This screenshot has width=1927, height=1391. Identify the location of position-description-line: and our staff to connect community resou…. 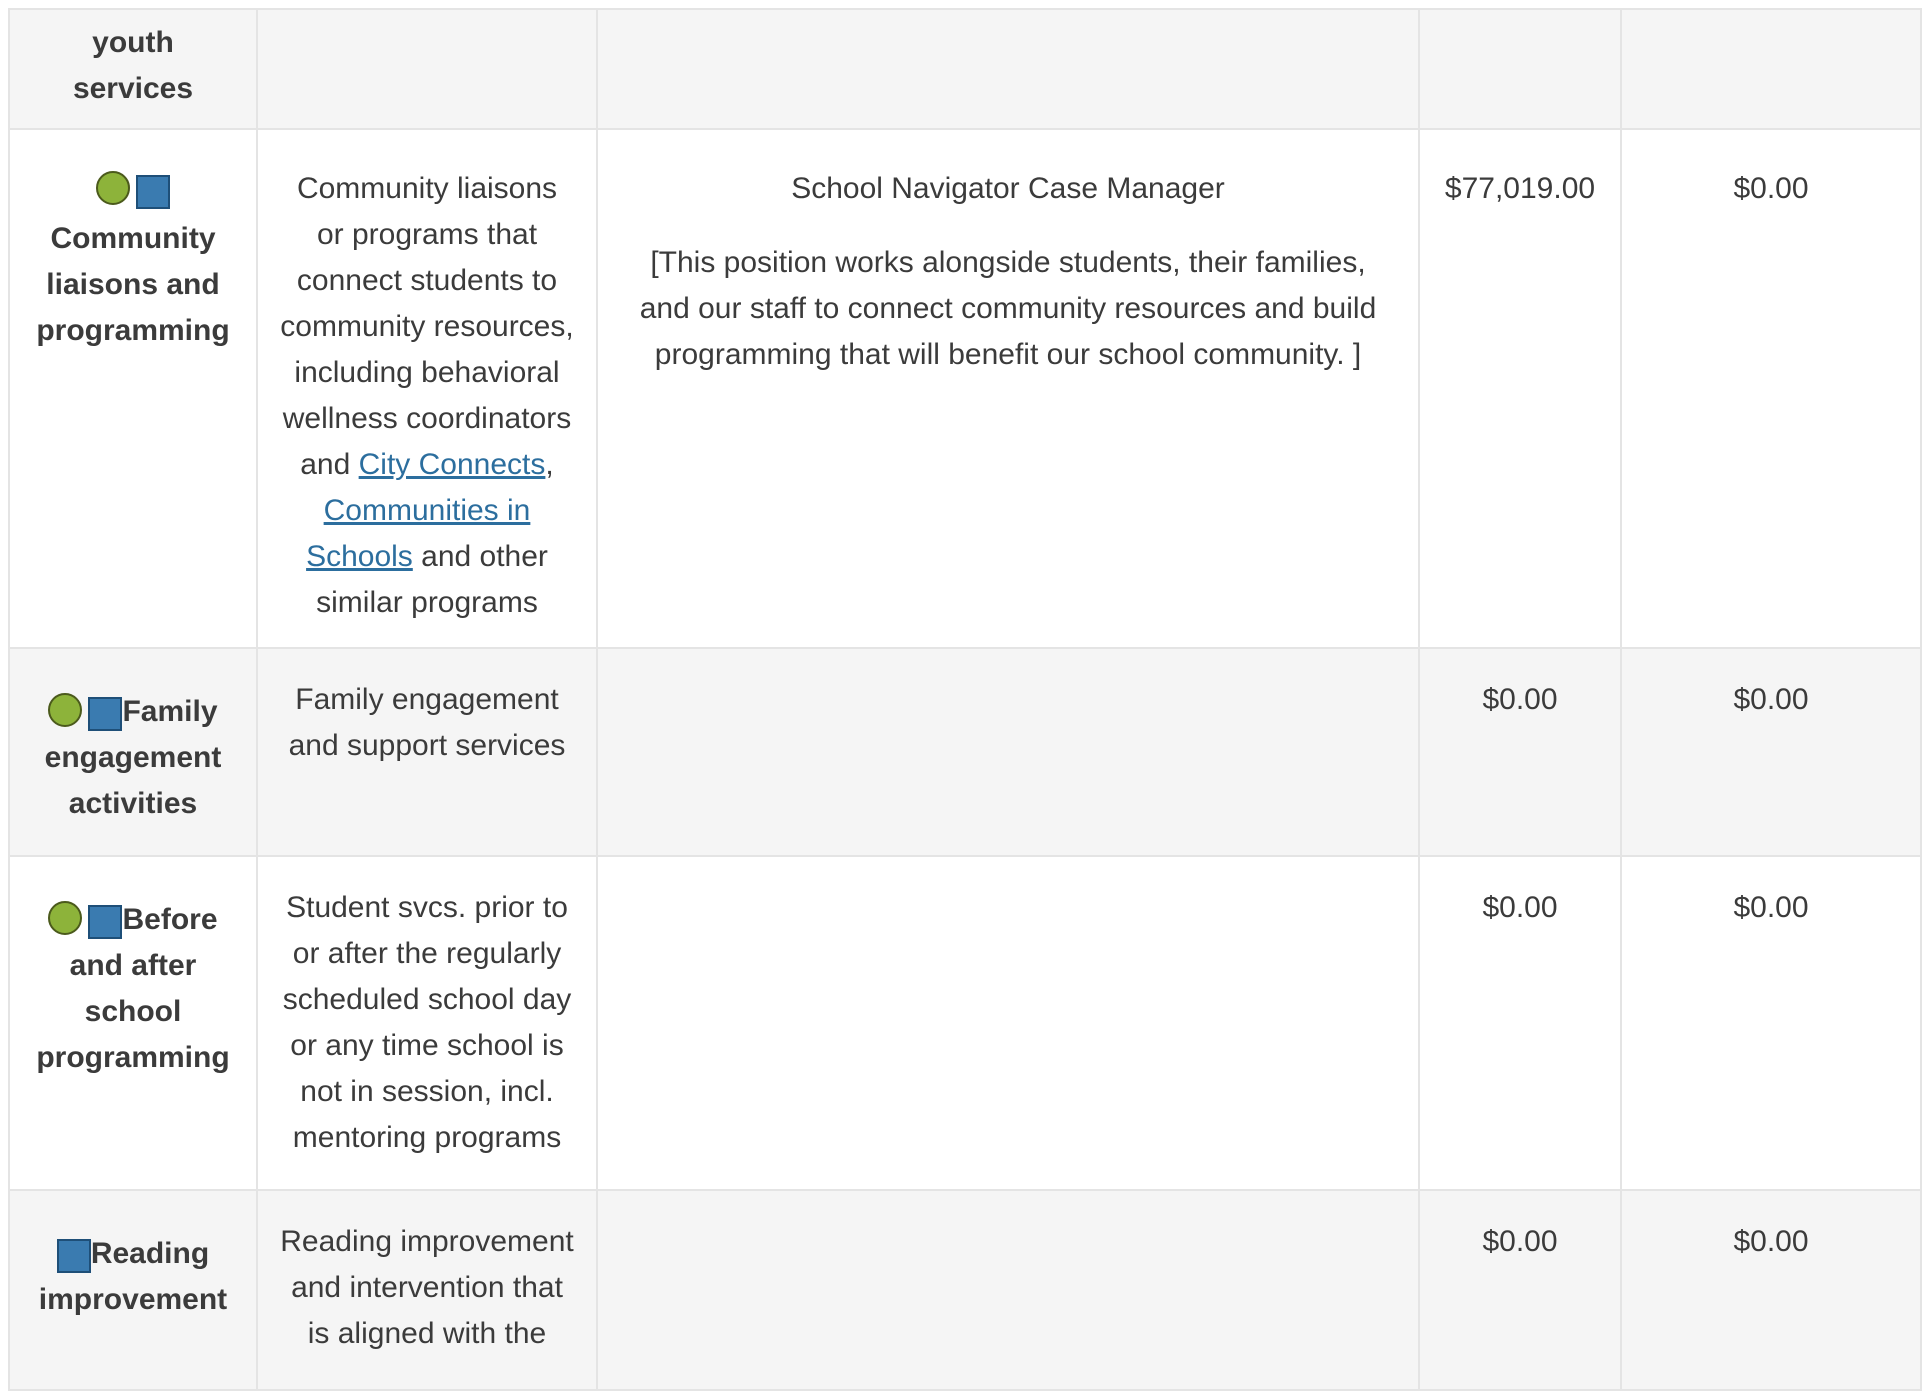
(1008, 308).